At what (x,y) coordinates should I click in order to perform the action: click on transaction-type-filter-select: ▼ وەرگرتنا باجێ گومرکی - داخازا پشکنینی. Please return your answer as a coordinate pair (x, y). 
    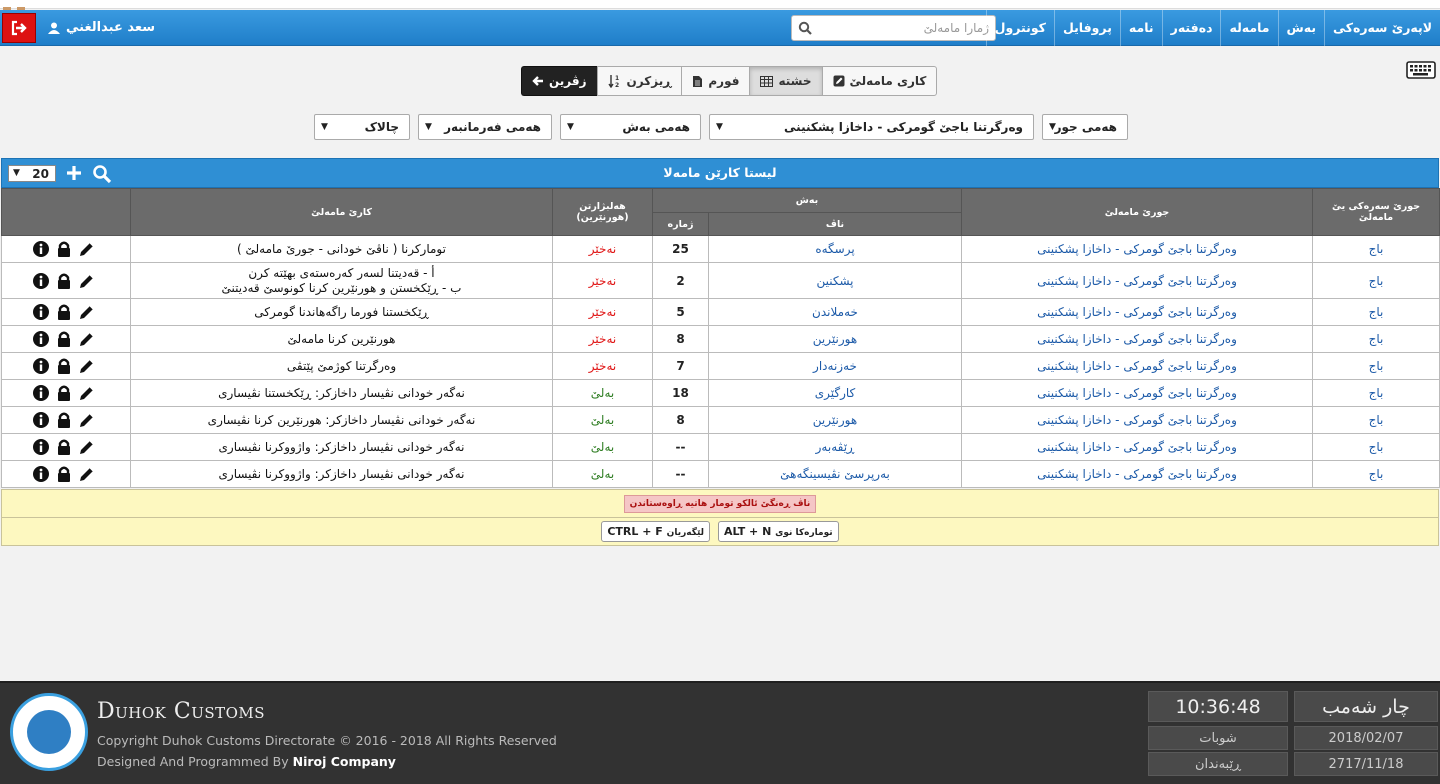
    Looking at the image, I should click on (871, 127).